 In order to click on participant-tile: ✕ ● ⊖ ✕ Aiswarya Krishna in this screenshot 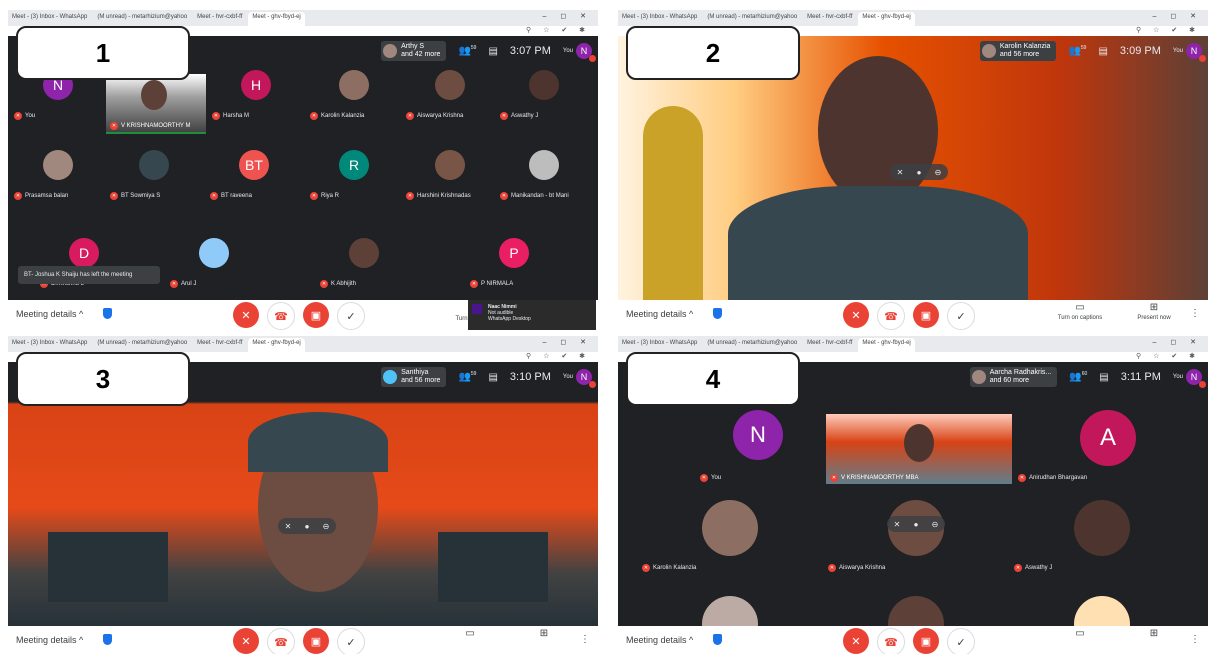, I will do `click(916, 536)`.